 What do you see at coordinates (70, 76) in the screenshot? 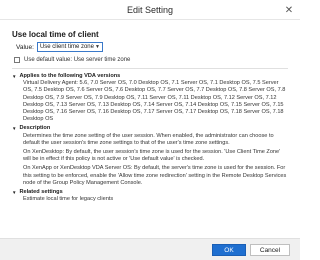
I see `applies-heading: Applies to the following VDA versions` at bounding box center [70, 76].